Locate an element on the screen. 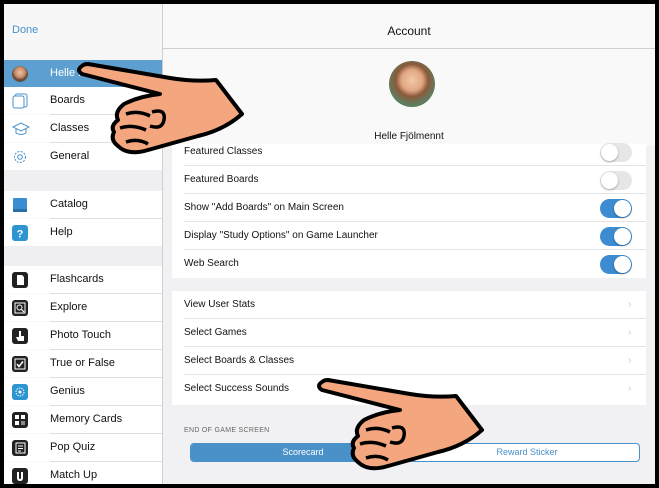 Image resolution: width=659 pixels, height=488 pixels. featured-boards-toggle is located at coordinates (616, 180).